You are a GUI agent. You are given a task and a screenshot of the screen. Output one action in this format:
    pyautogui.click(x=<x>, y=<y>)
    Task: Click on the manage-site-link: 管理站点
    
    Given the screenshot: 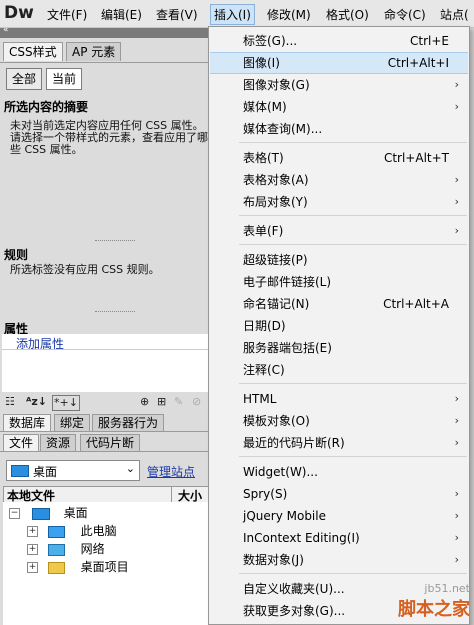 What is the action you would take?
    pyautogui.click(x=171, y=471)
    